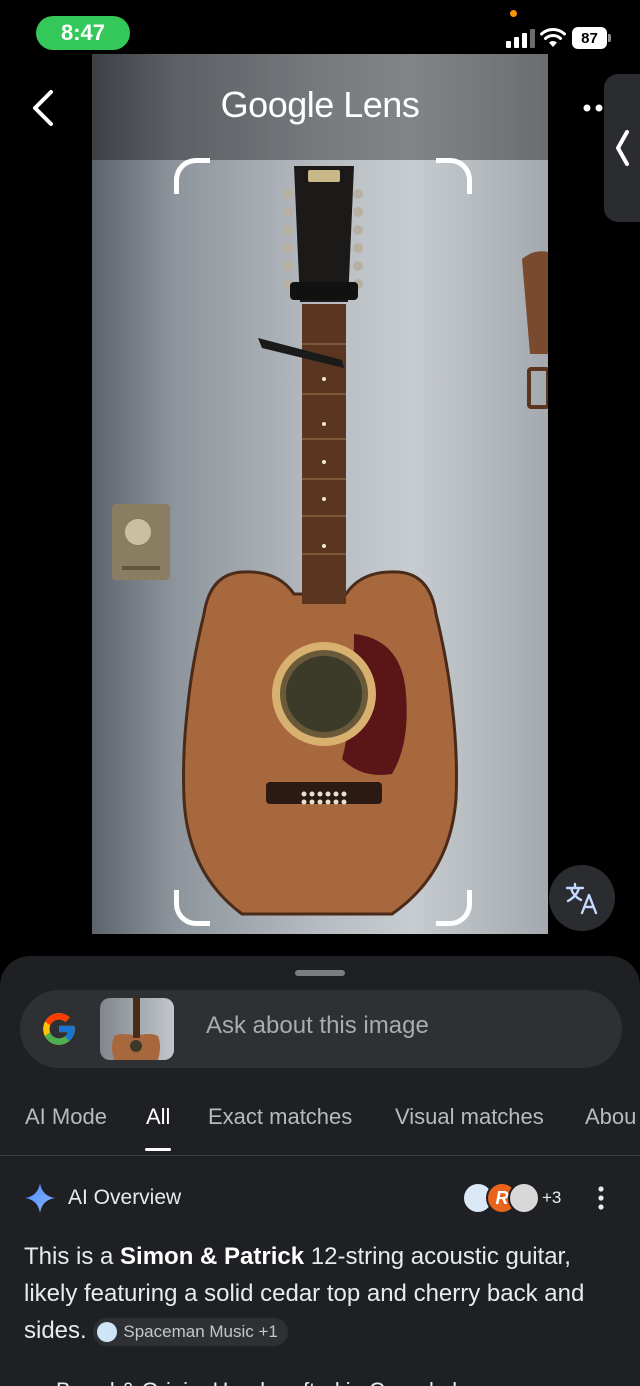  What do you see at coordinates (66, 1117) in the screenshot?
I see `tab-ai-mode: AI Mode` at bounding box center [66, 1117].